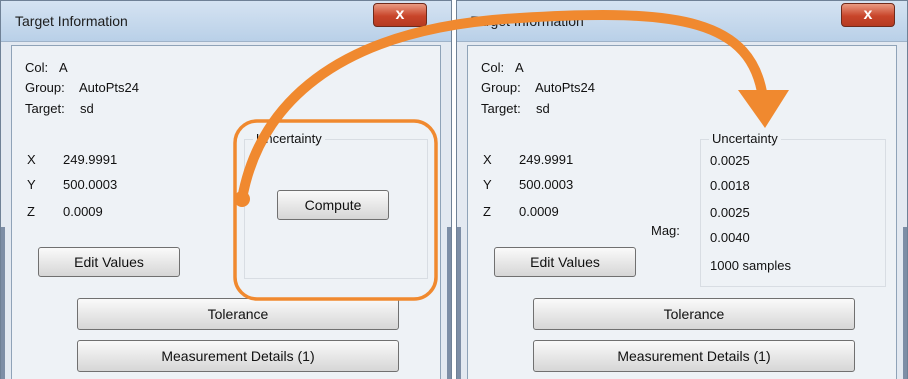 The image size is (908, 379). What do you see at coordinates (665, 230) in the screenshot?
I see `mag-label: Mag:` at bounding box center [665, 230].